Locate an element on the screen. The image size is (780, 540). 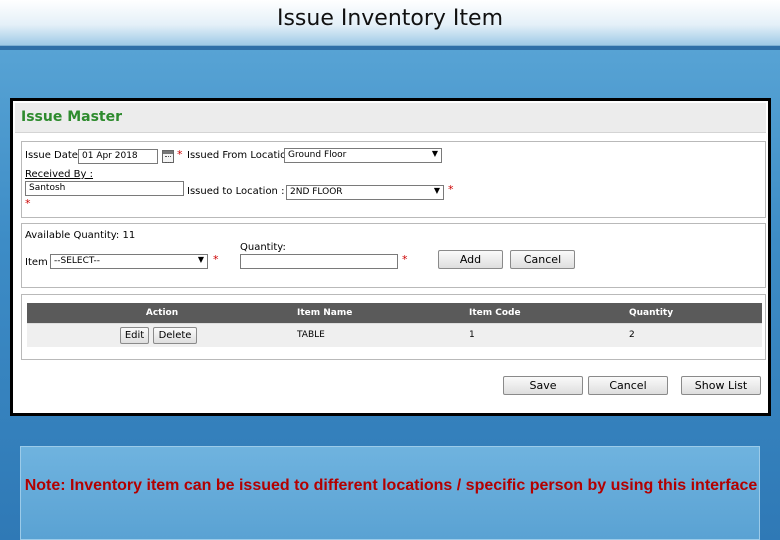
action-cell: Edit Delete is located at coordinates (160, 334).